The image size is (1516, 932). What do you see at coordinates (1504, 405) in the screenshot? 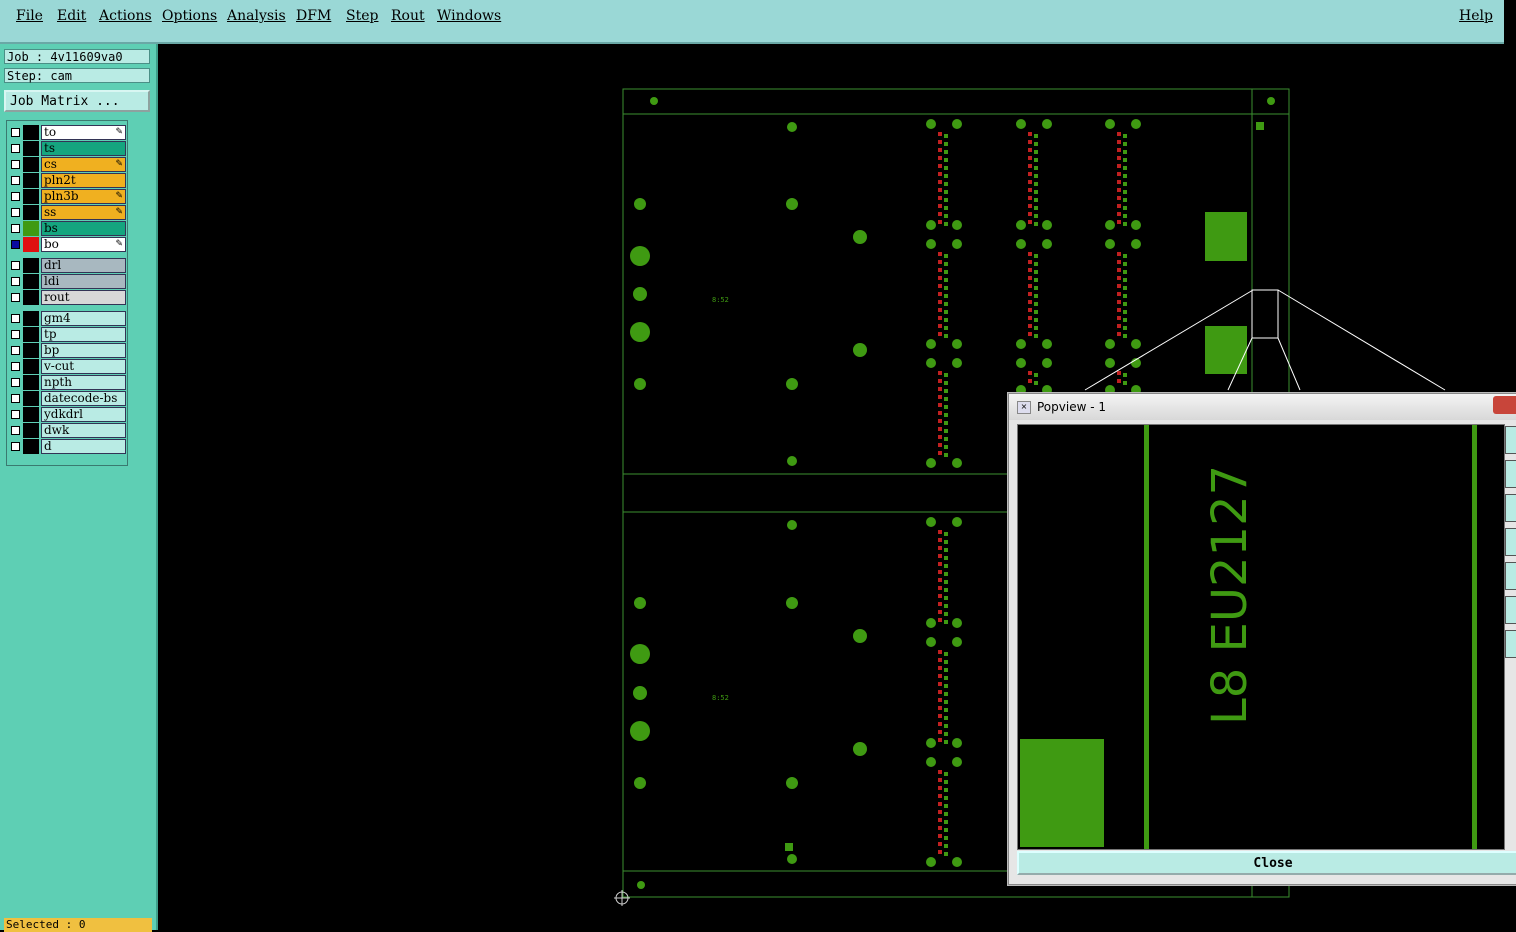
I see `window-close-button` at bounding box center [1504, 405].